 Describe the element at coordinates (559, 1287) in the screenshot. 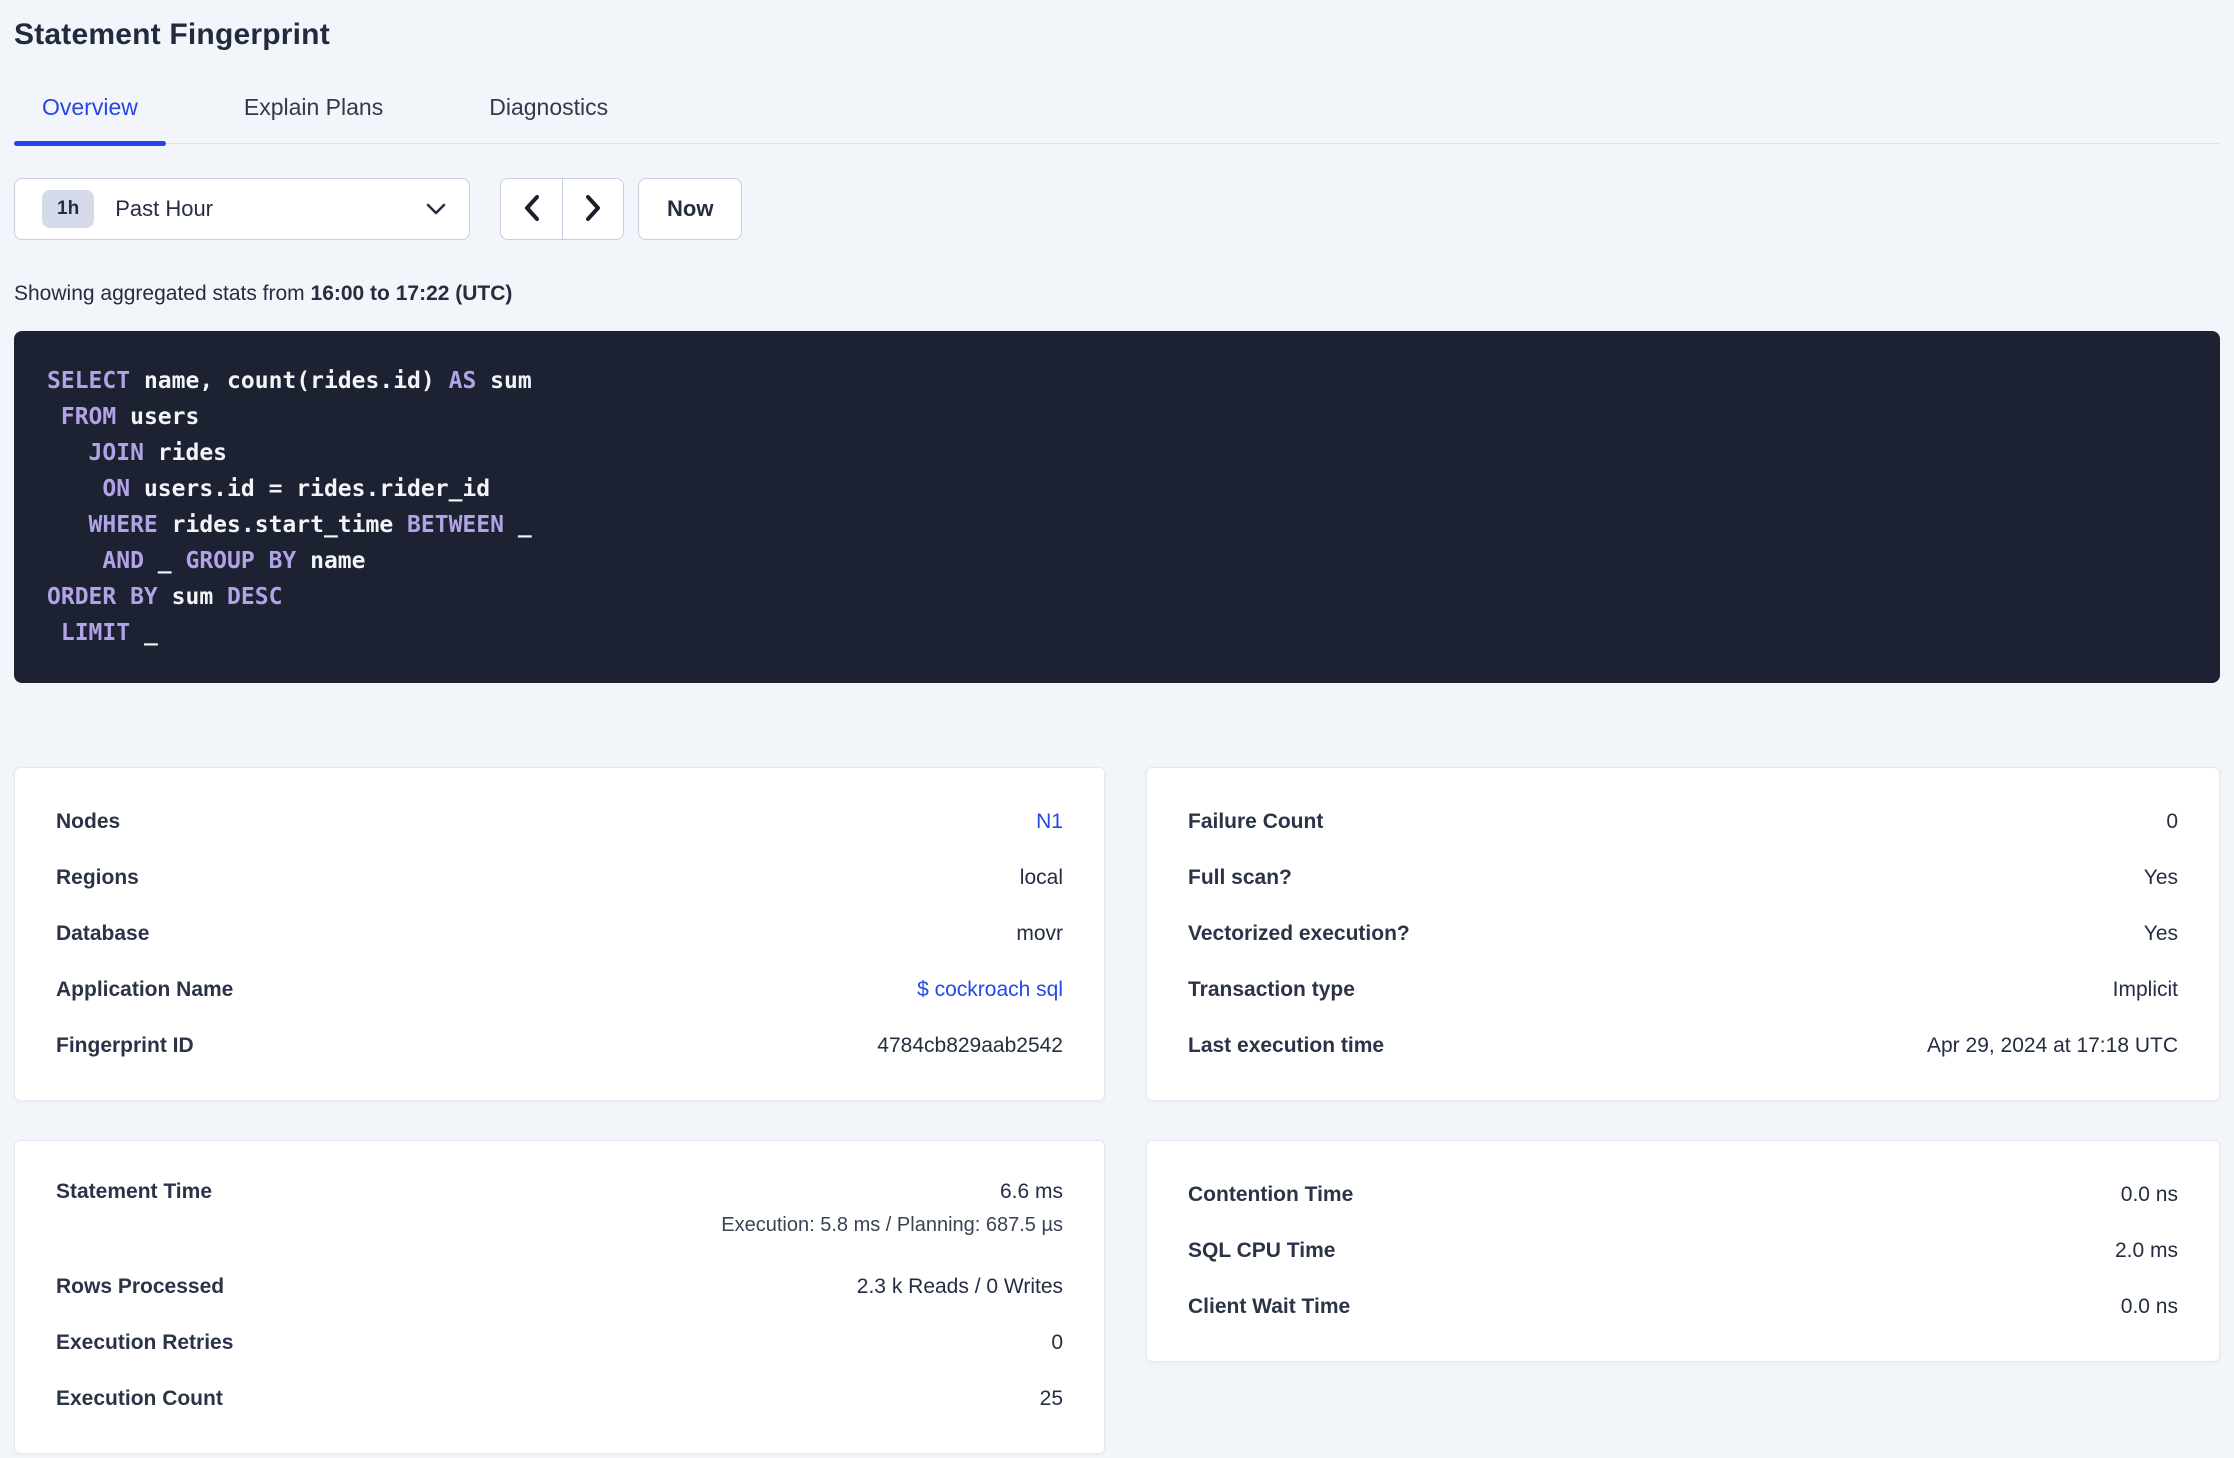

I see `summary-row: Rows Processed 2.3 k Reads / 0 Writes` at that location.